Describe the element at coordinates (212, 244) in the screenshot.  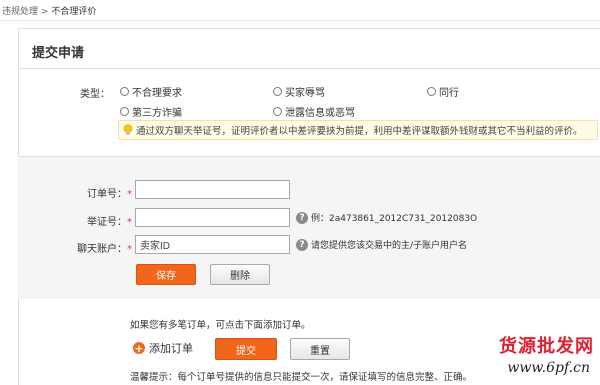
I see `chat-account-input` at that location.